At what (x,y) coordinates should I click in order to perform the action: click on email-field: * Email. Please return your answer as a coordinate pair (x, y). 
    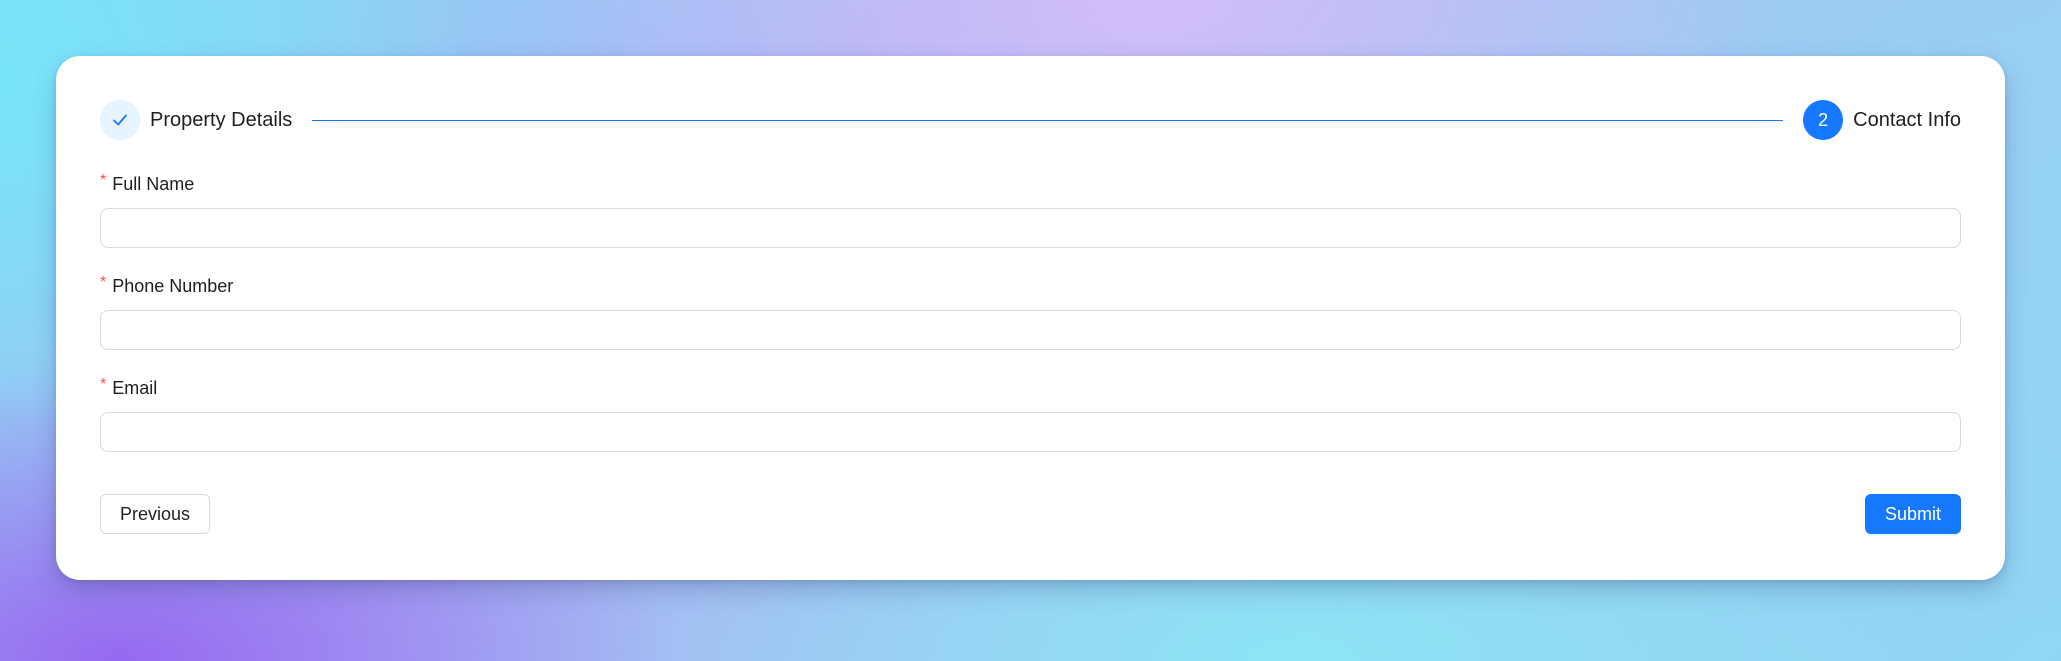
    Looking at the image, I should click on (1030, 414).